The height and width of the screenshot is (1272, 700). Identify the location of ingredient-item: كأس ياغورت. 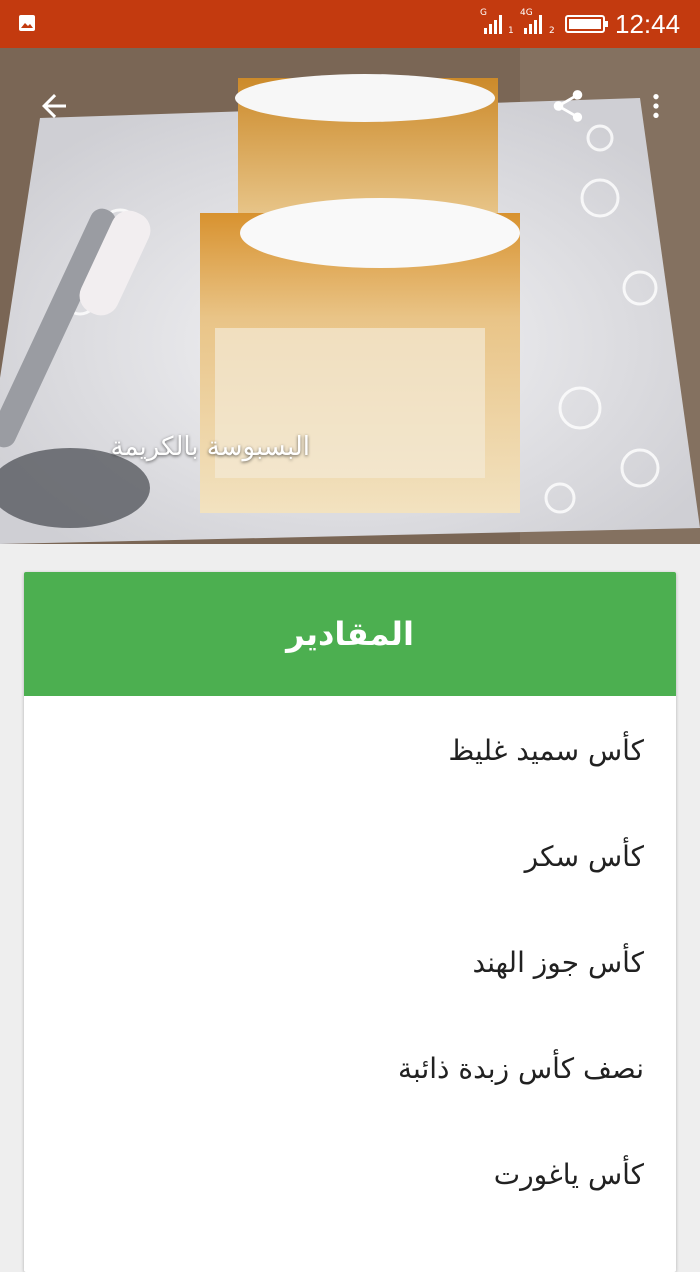
(568, 1174).